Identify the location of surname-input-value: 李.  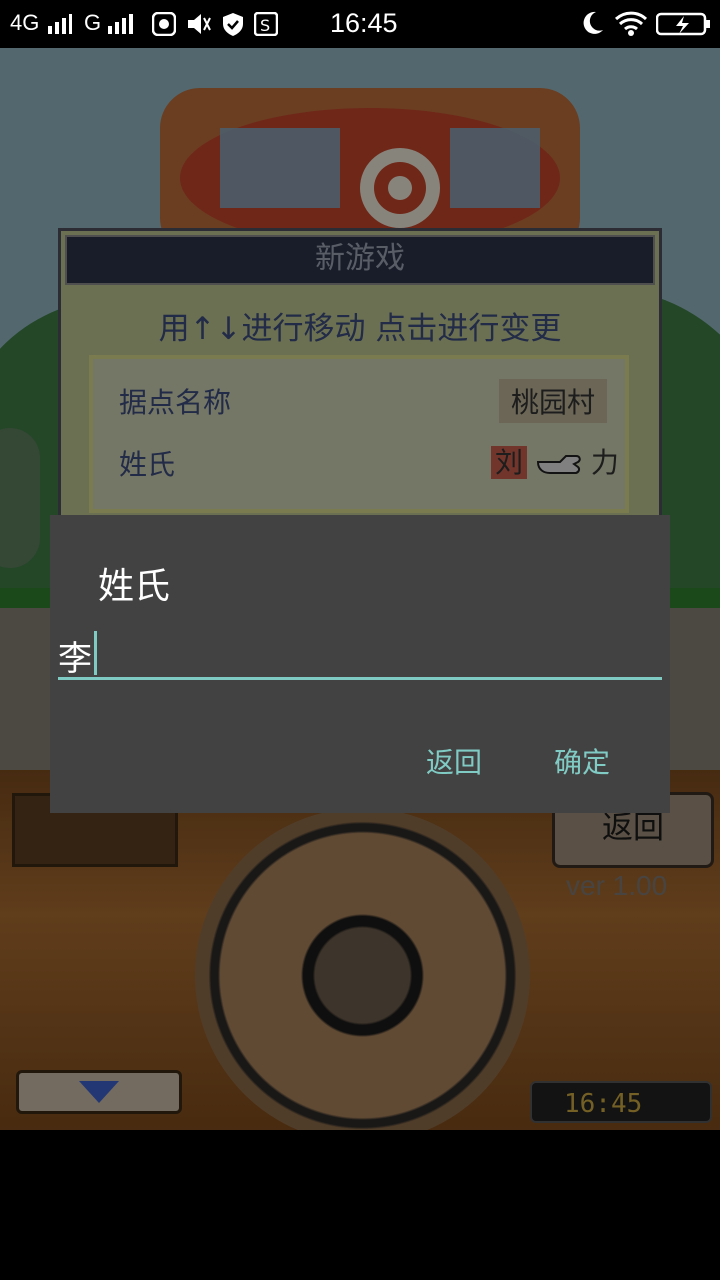
(75, 659).